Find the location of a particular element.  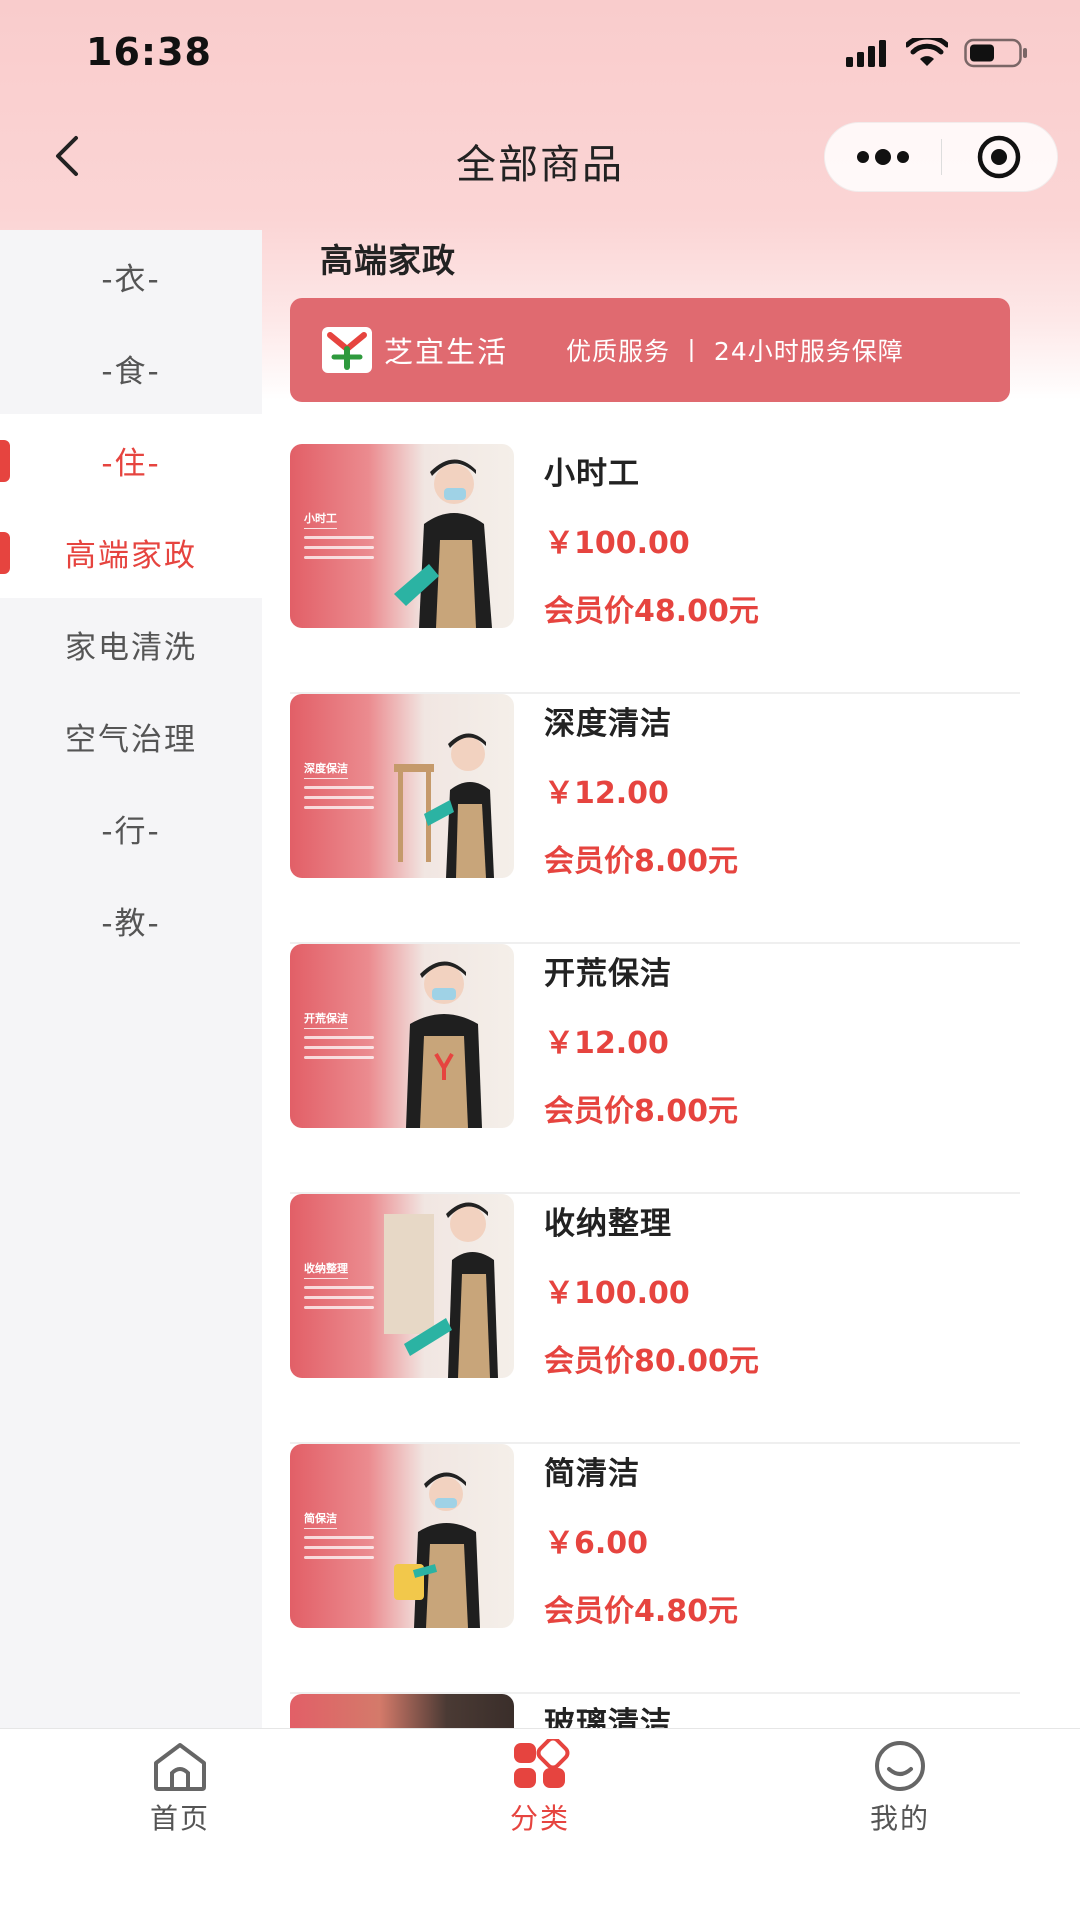

sidebar-item-clothing: -衣- is located at coordinates (131, 276).